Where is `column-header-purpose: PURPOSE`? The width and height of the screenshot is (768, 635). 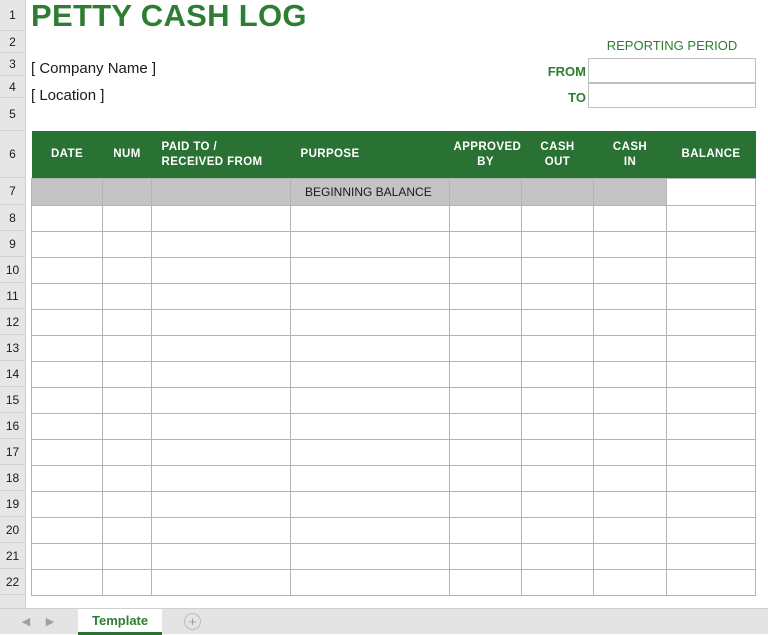 column-header-purpose: PURPOSE is located at coordinates (370, 155).